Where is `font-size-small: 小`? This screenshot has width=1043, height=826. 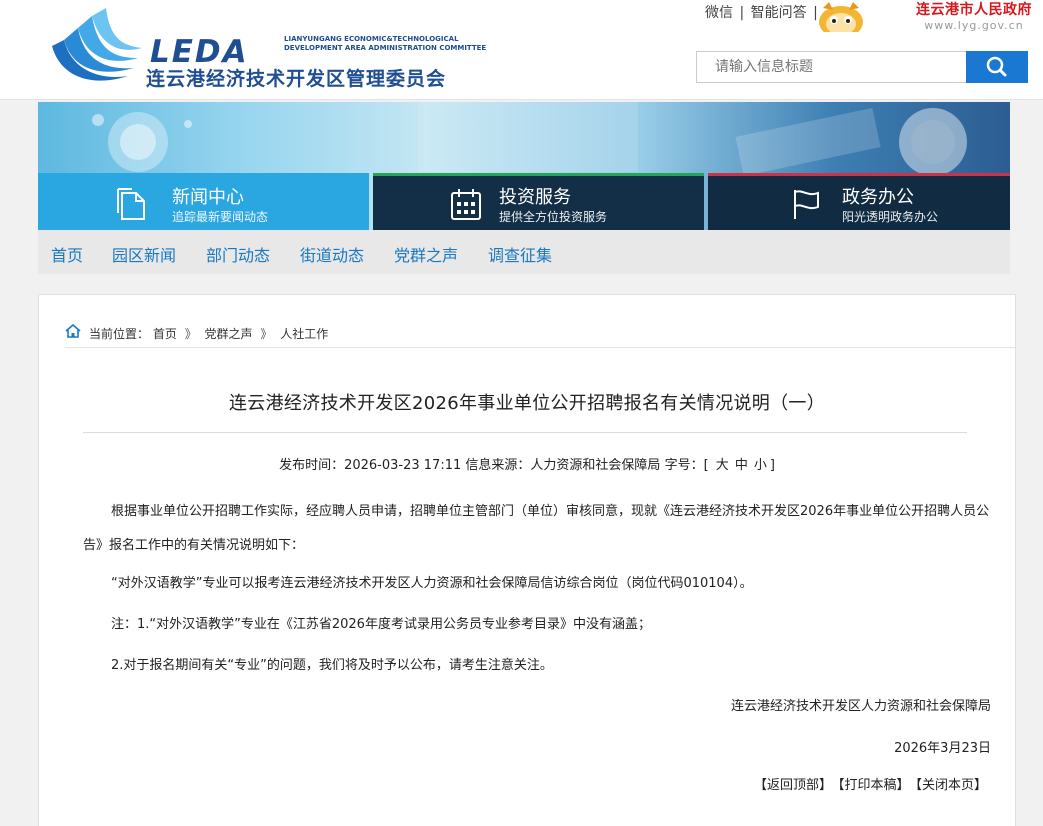 font-size-small: 小 is located at coordinates (760, 465).